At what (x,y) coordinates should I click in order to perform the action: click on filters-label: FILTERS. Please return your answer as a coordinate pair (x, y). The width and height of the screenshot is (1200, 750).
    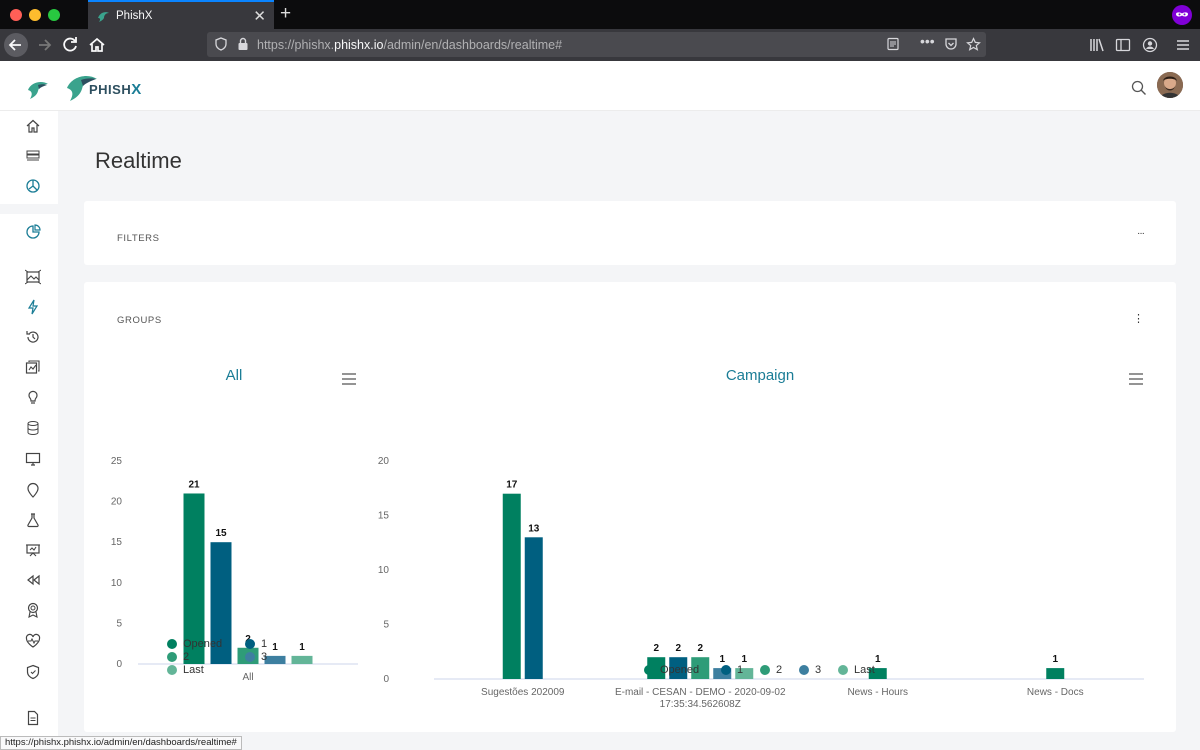
    Looking at the image, I should click on (138, 238).